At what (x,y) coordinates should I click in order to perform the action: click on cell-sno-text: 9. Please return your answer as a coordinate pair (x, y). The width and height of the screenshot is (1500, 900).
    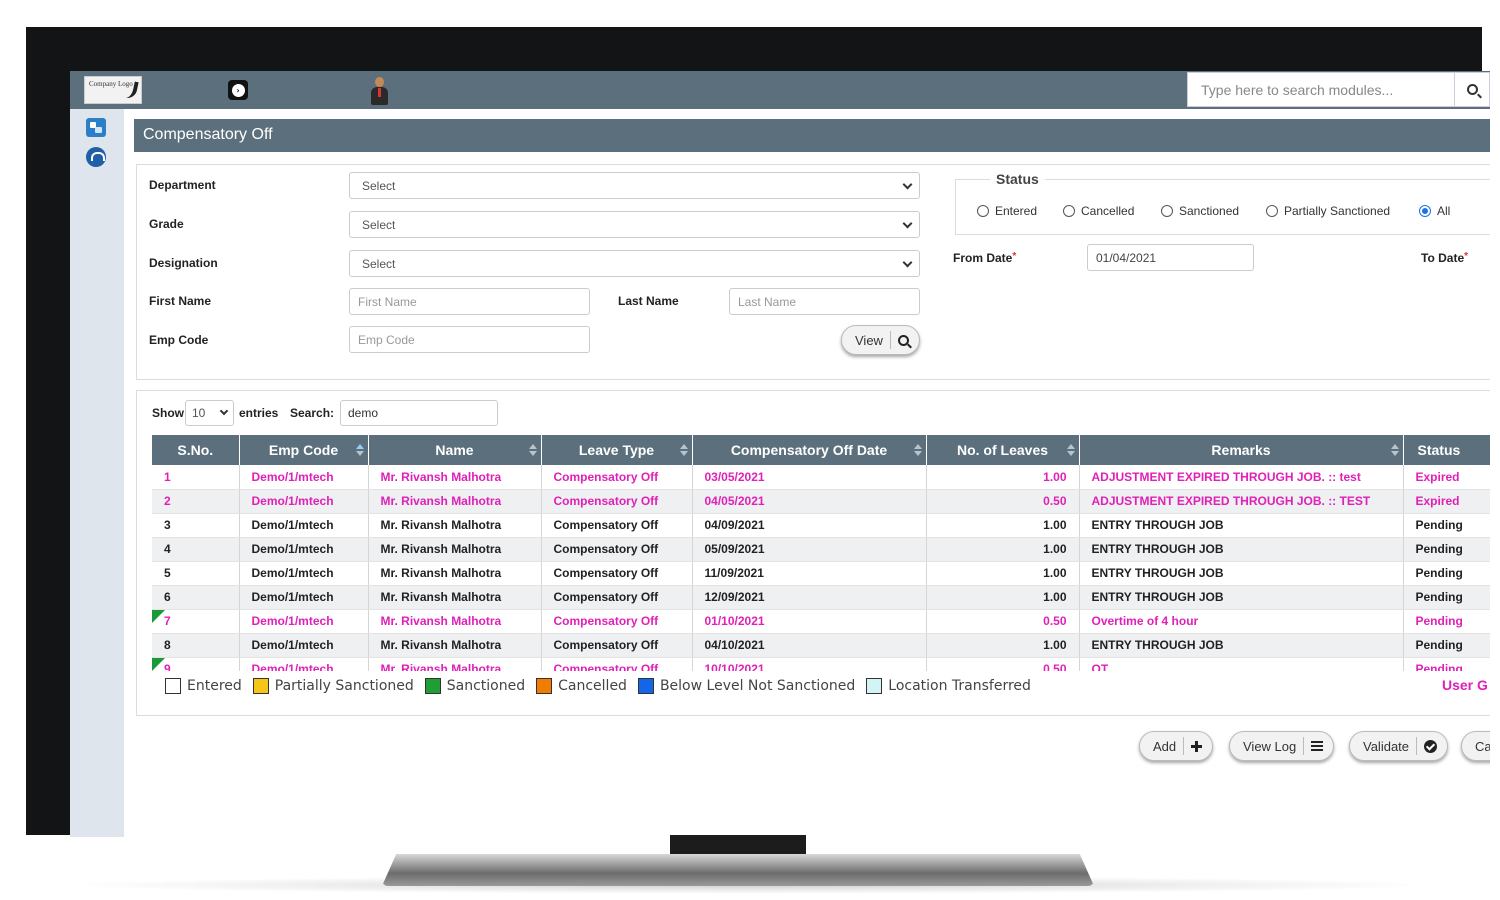
    Looking at the image, I should click on (167, 666).